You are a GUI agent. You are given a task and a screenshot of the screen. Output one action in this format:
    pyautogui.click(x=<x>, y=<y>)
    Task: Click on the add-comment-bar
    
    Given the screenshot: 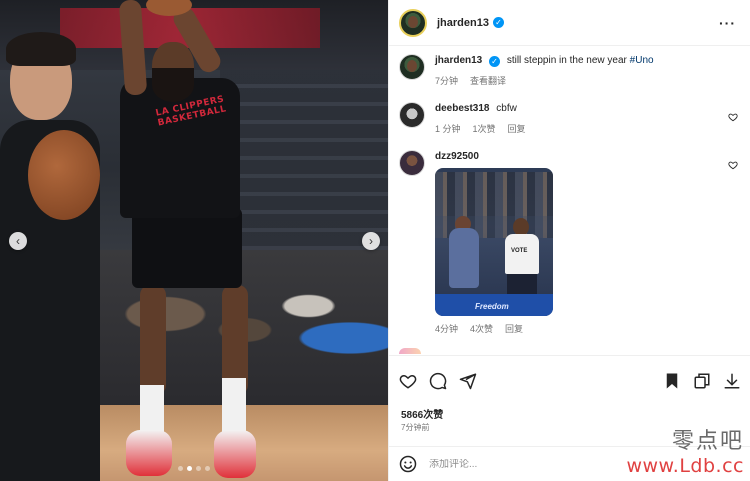 What is the action you would take?
    pyautogui.click(x=569, y=463)
    